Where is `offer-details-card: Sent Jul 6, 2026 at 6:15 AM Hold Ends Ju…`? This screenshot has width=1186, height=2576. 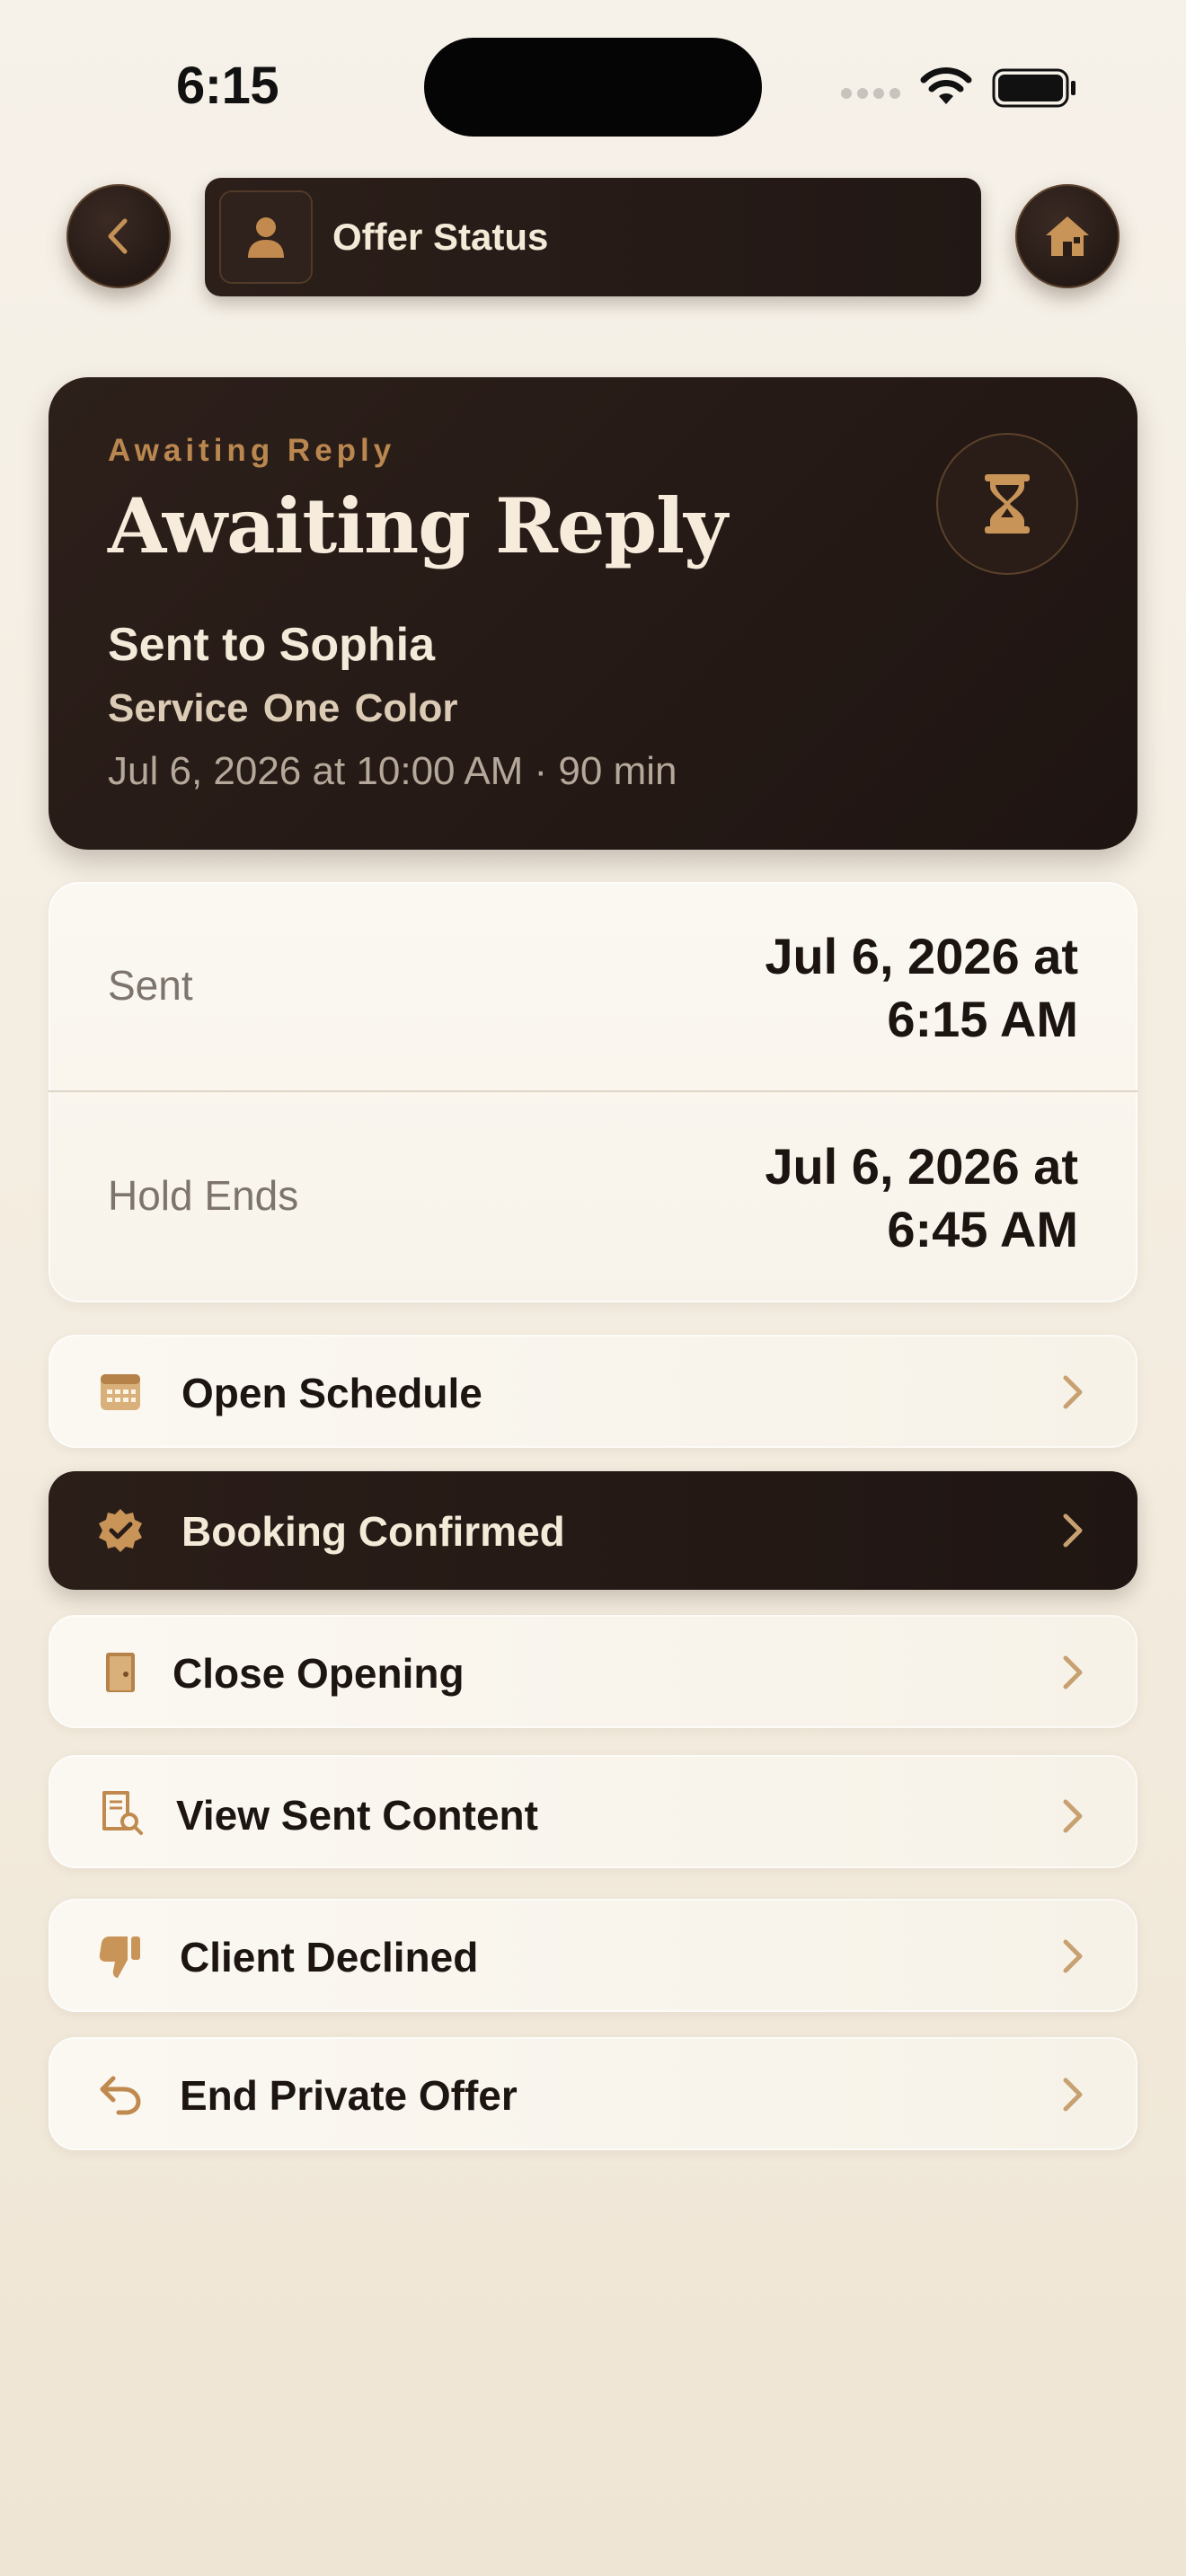 offer-details-card: Sent Jul 6, 2026 at 6:15 AM Hold Ends Ju… is located at coordinates (593, 1092).